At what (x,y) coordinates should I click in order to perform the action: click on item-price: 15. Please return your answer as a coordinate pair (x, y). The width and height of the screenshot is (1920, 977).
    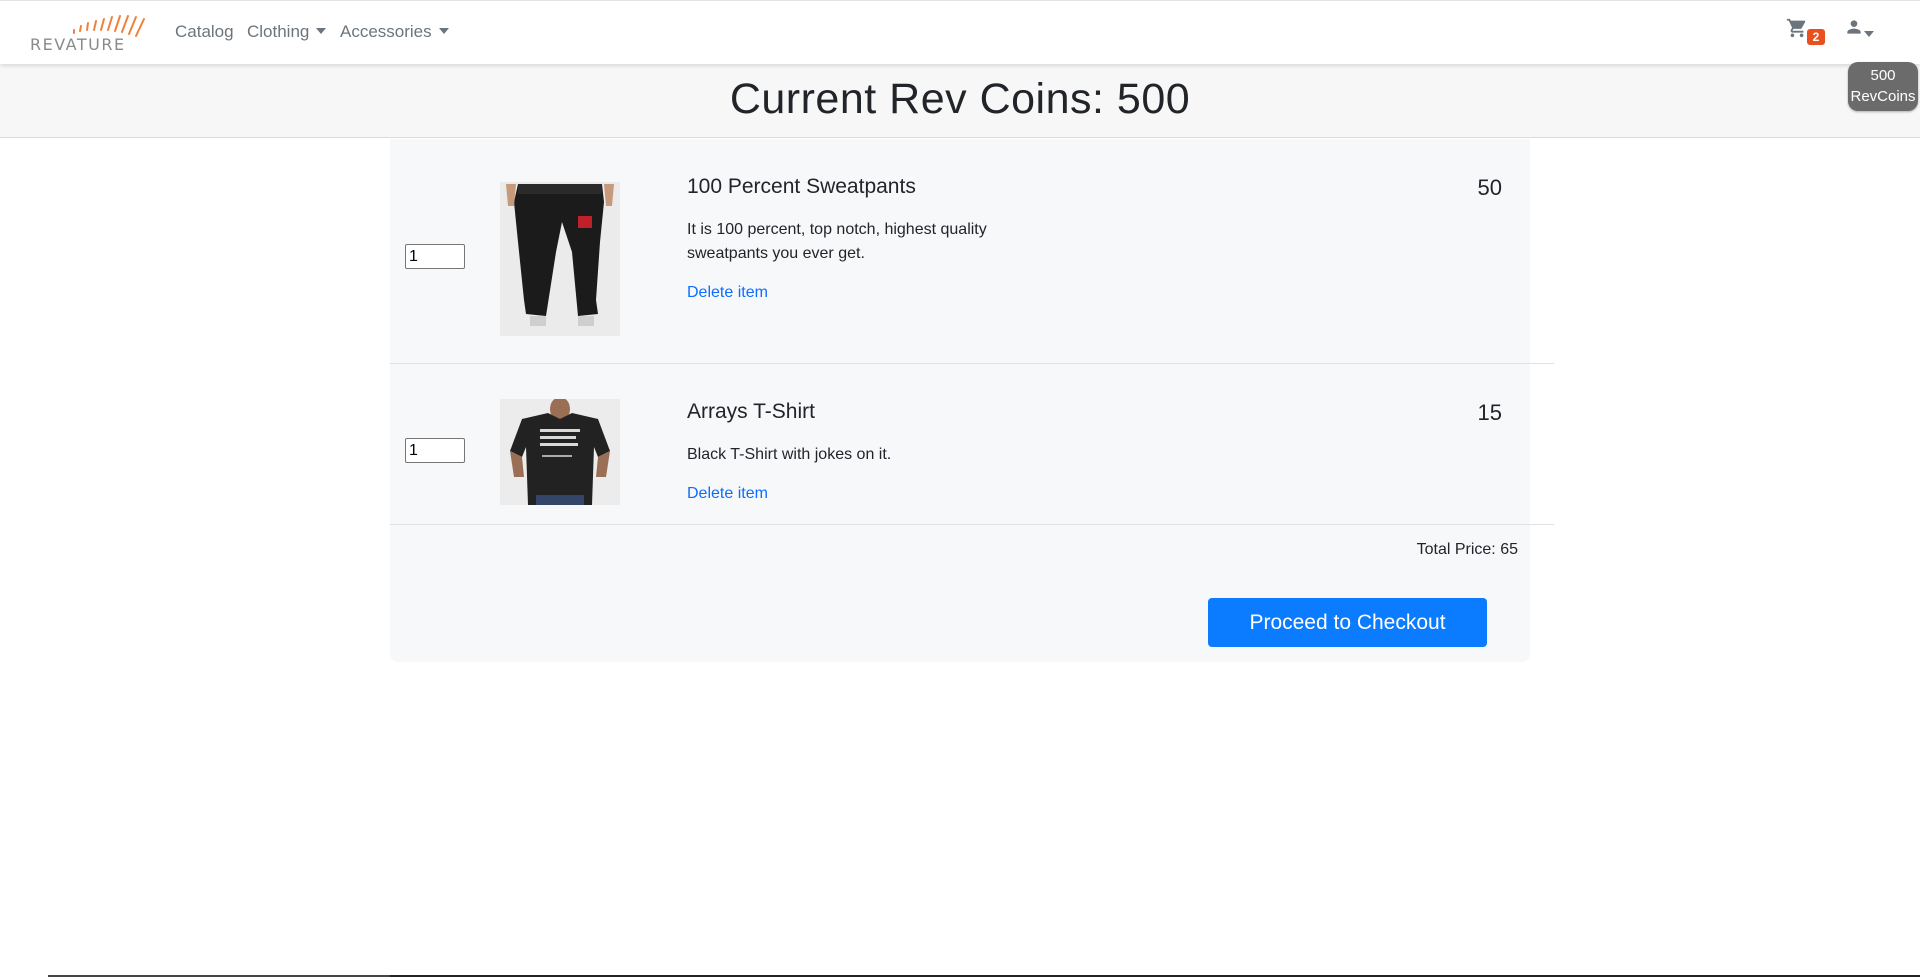
    Looking at the image, I should click on (1489, 412).